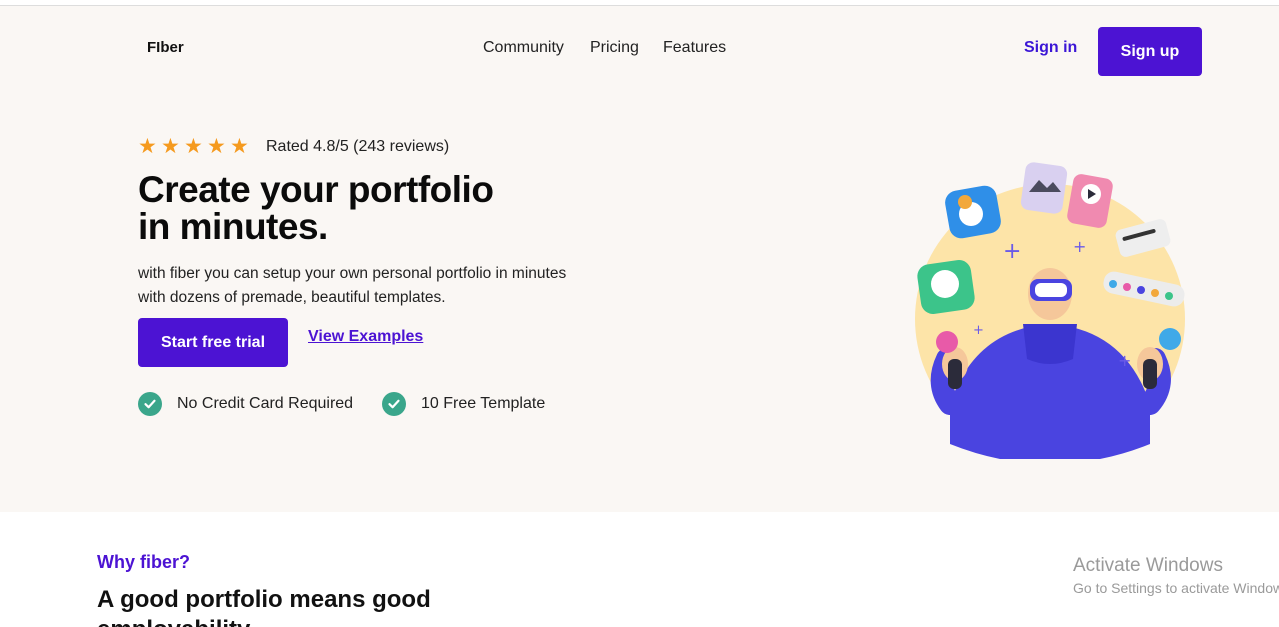 The image size is (1279, 627). Describe the element at coordinates (1050, 310) in the screenshot. I see `hero-illustration: + + + +` at that location.